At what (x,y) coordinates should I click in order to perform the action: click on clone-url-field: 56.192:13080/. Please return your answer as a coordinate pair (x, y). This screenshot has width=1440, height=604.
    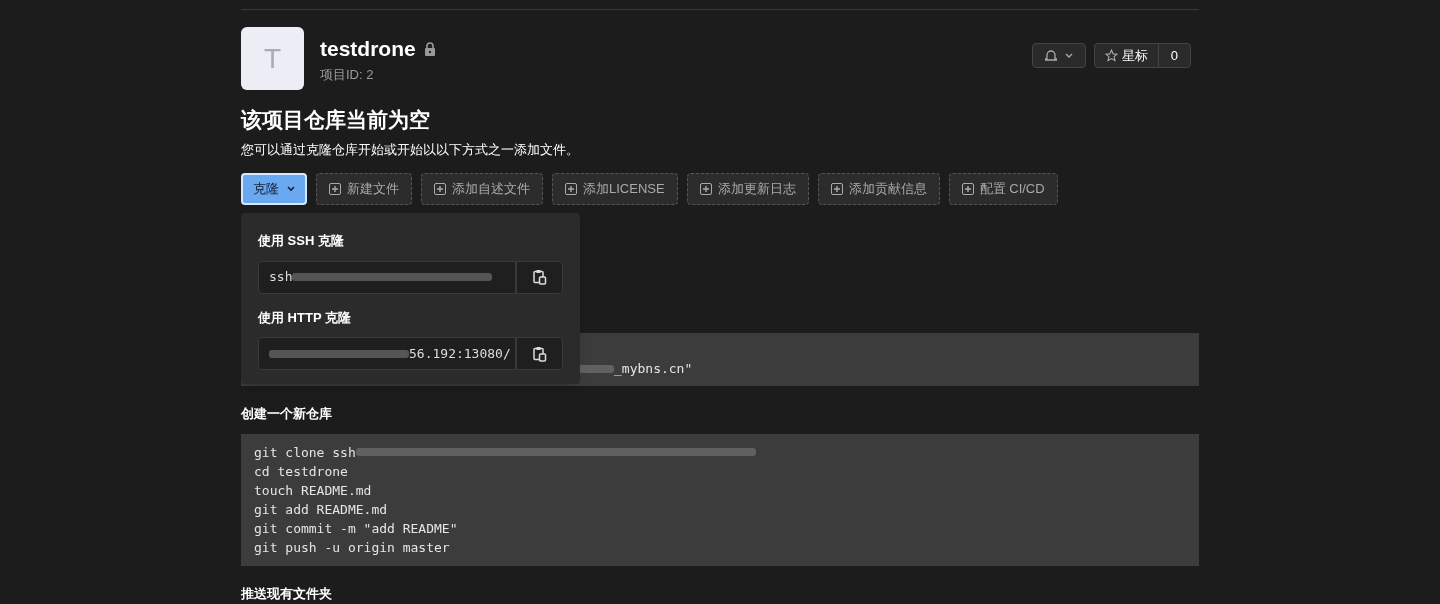
    Looking at the image, I should click on (387, 353).